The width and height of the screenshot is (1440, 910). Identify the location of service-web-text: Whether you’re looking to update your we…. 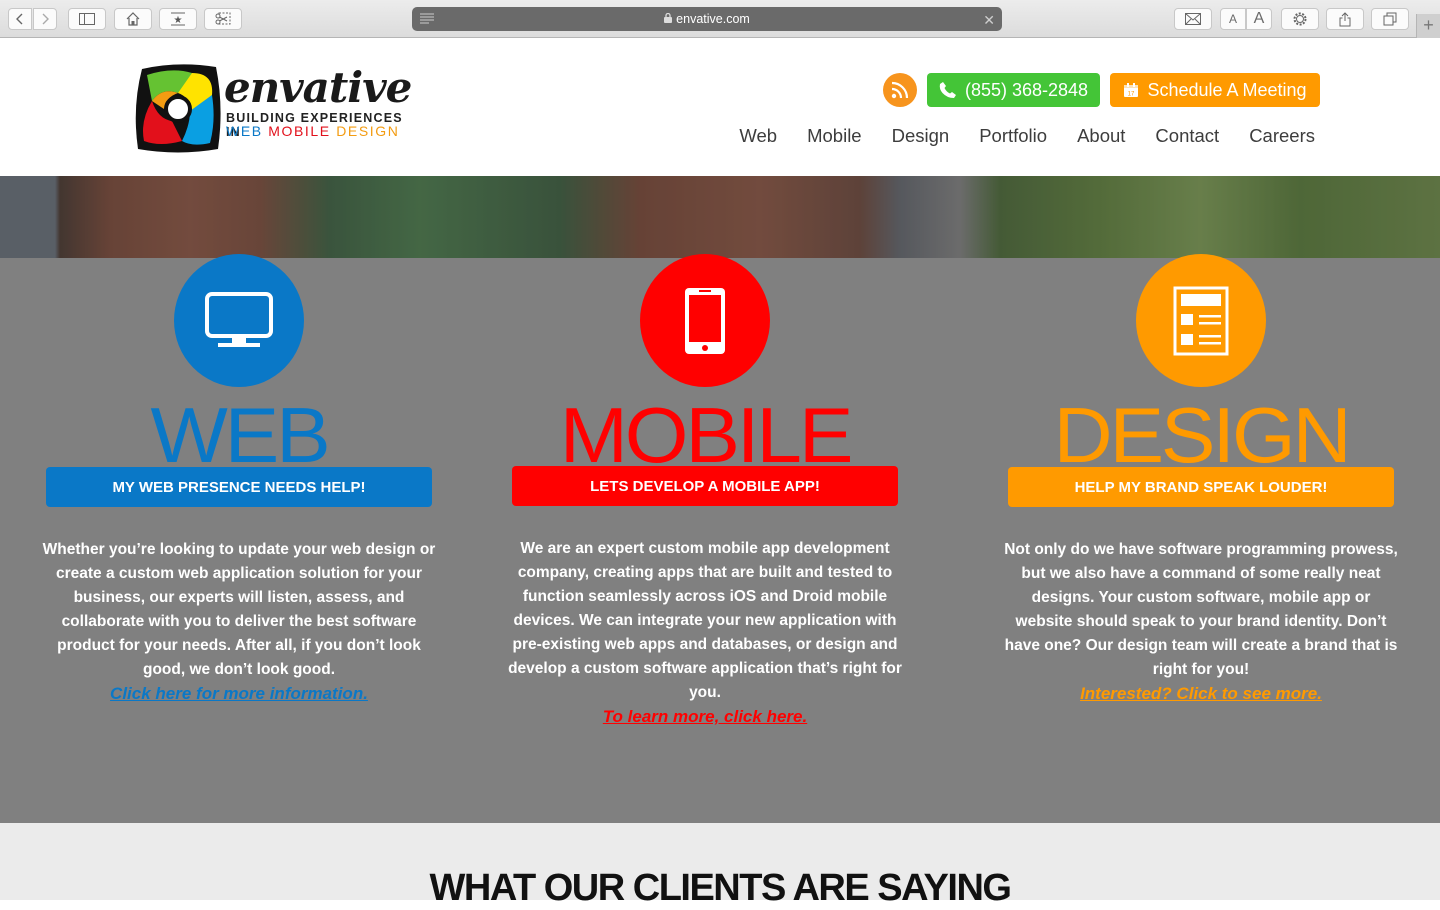
(239, 609).